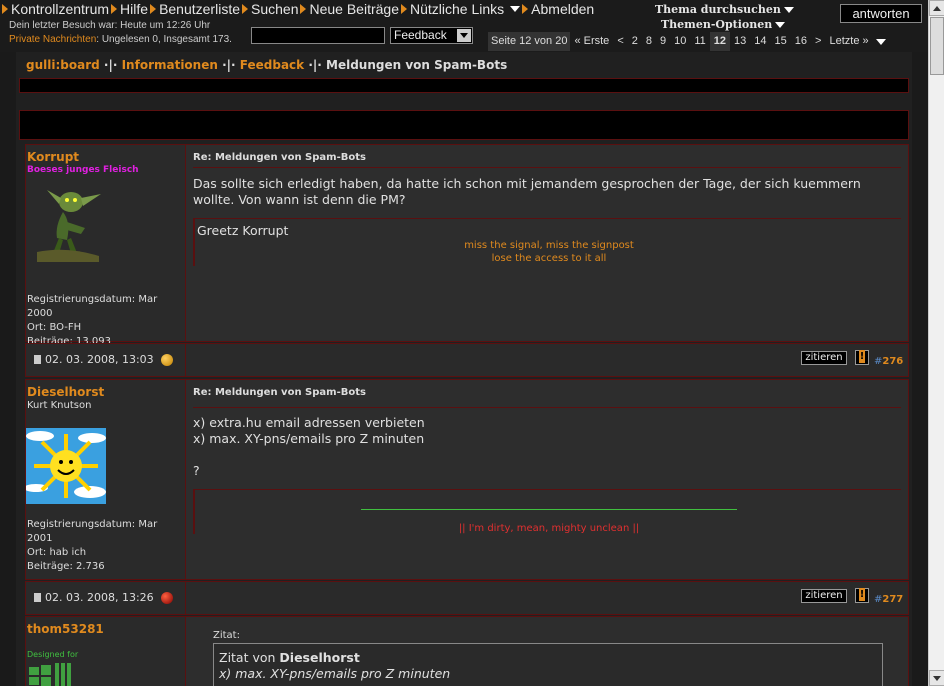 Image resolution: width=944 pixels, height=686 pixels. What do you see at coordinates (529, 41) in the screenshot?
I see `page-label: Seite 12 von 20` at bounding box center [529, 41].